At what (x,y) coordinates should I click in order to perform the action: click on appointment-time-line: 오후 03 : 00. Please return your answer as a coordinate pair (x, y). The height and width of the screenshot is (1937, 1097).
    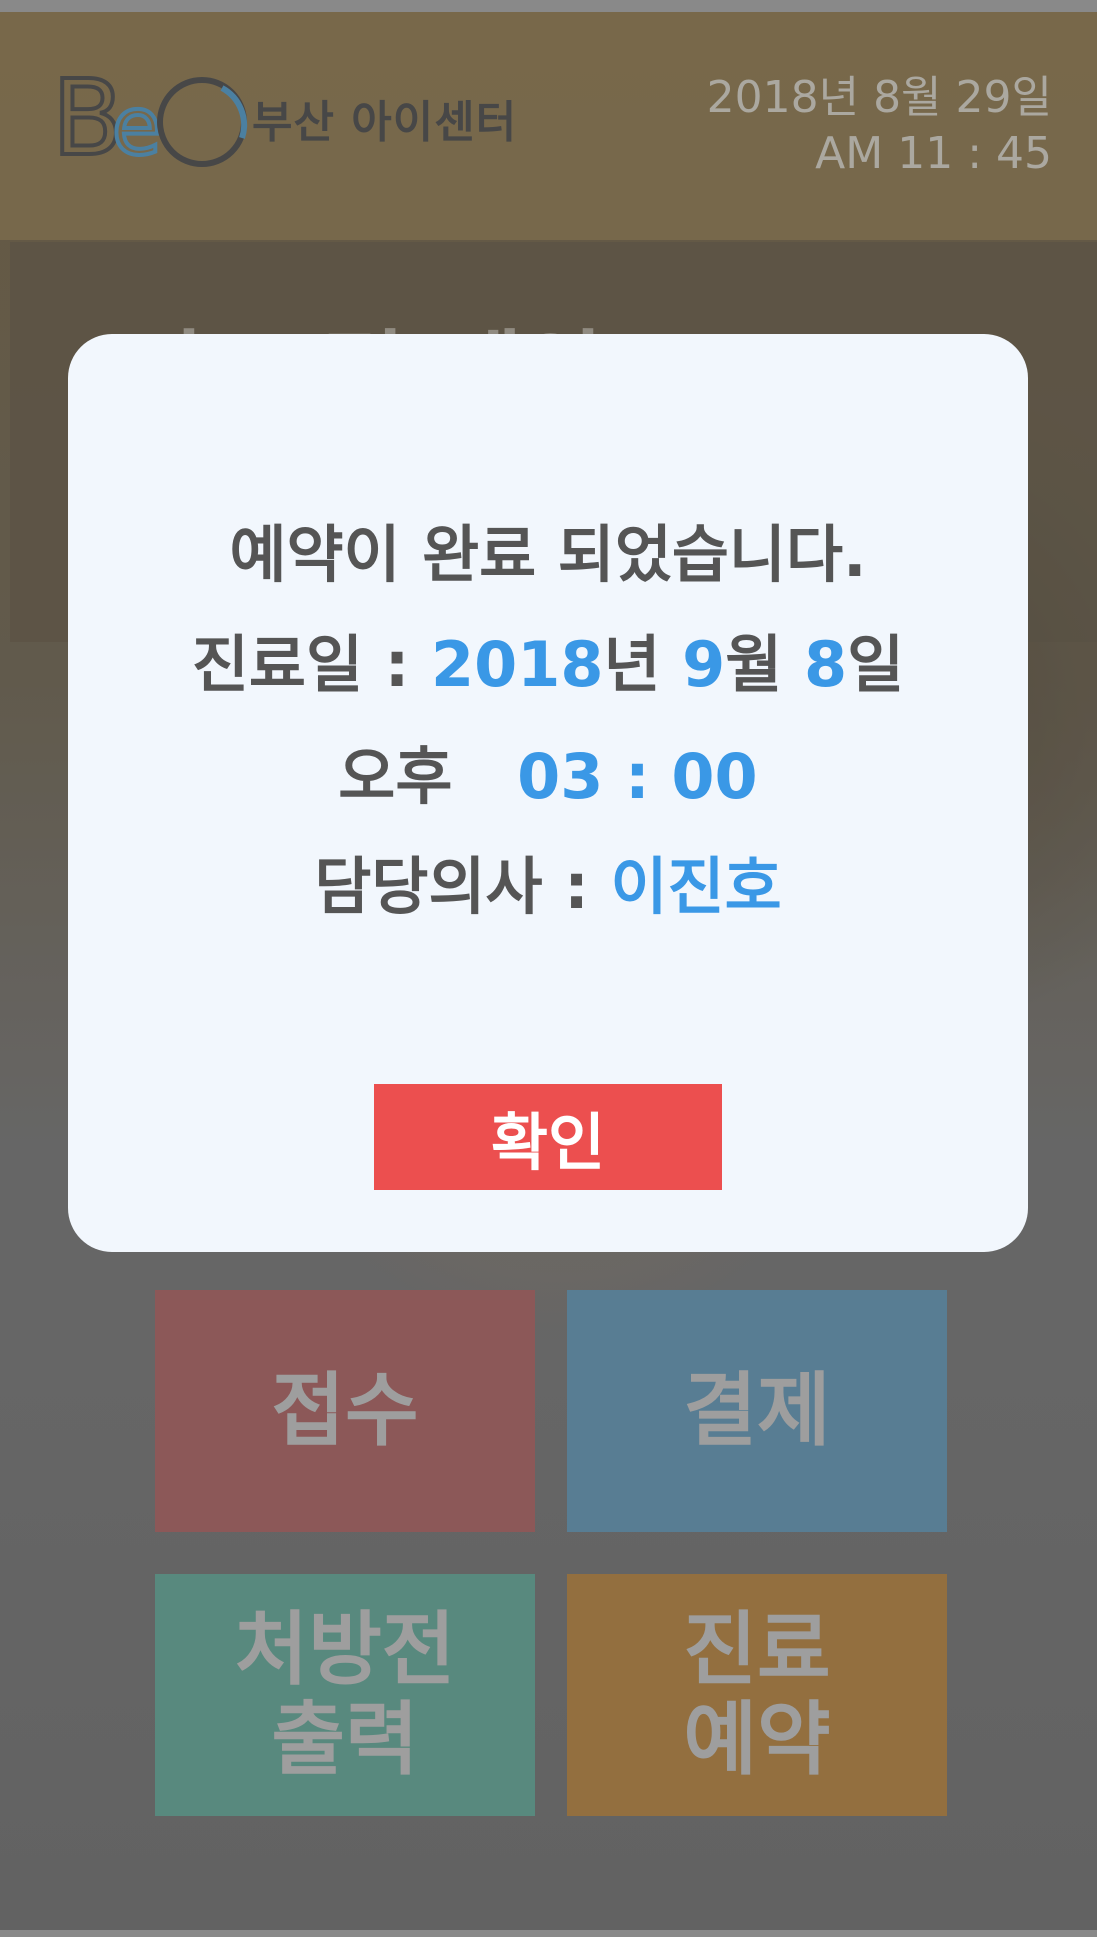
    Looking at the image, I should click on (548, 771).